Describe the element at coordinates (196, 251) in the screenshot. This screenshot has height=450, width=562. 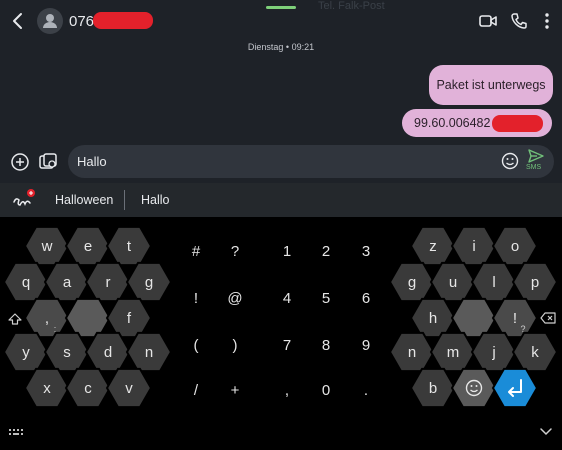
I see `symbol-key: #` at that location.